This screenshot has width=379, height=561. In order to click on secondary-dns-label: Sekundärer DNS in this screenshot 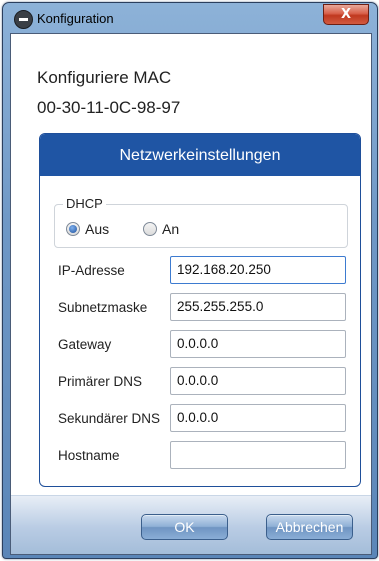, I will do `click(109, 418)`.